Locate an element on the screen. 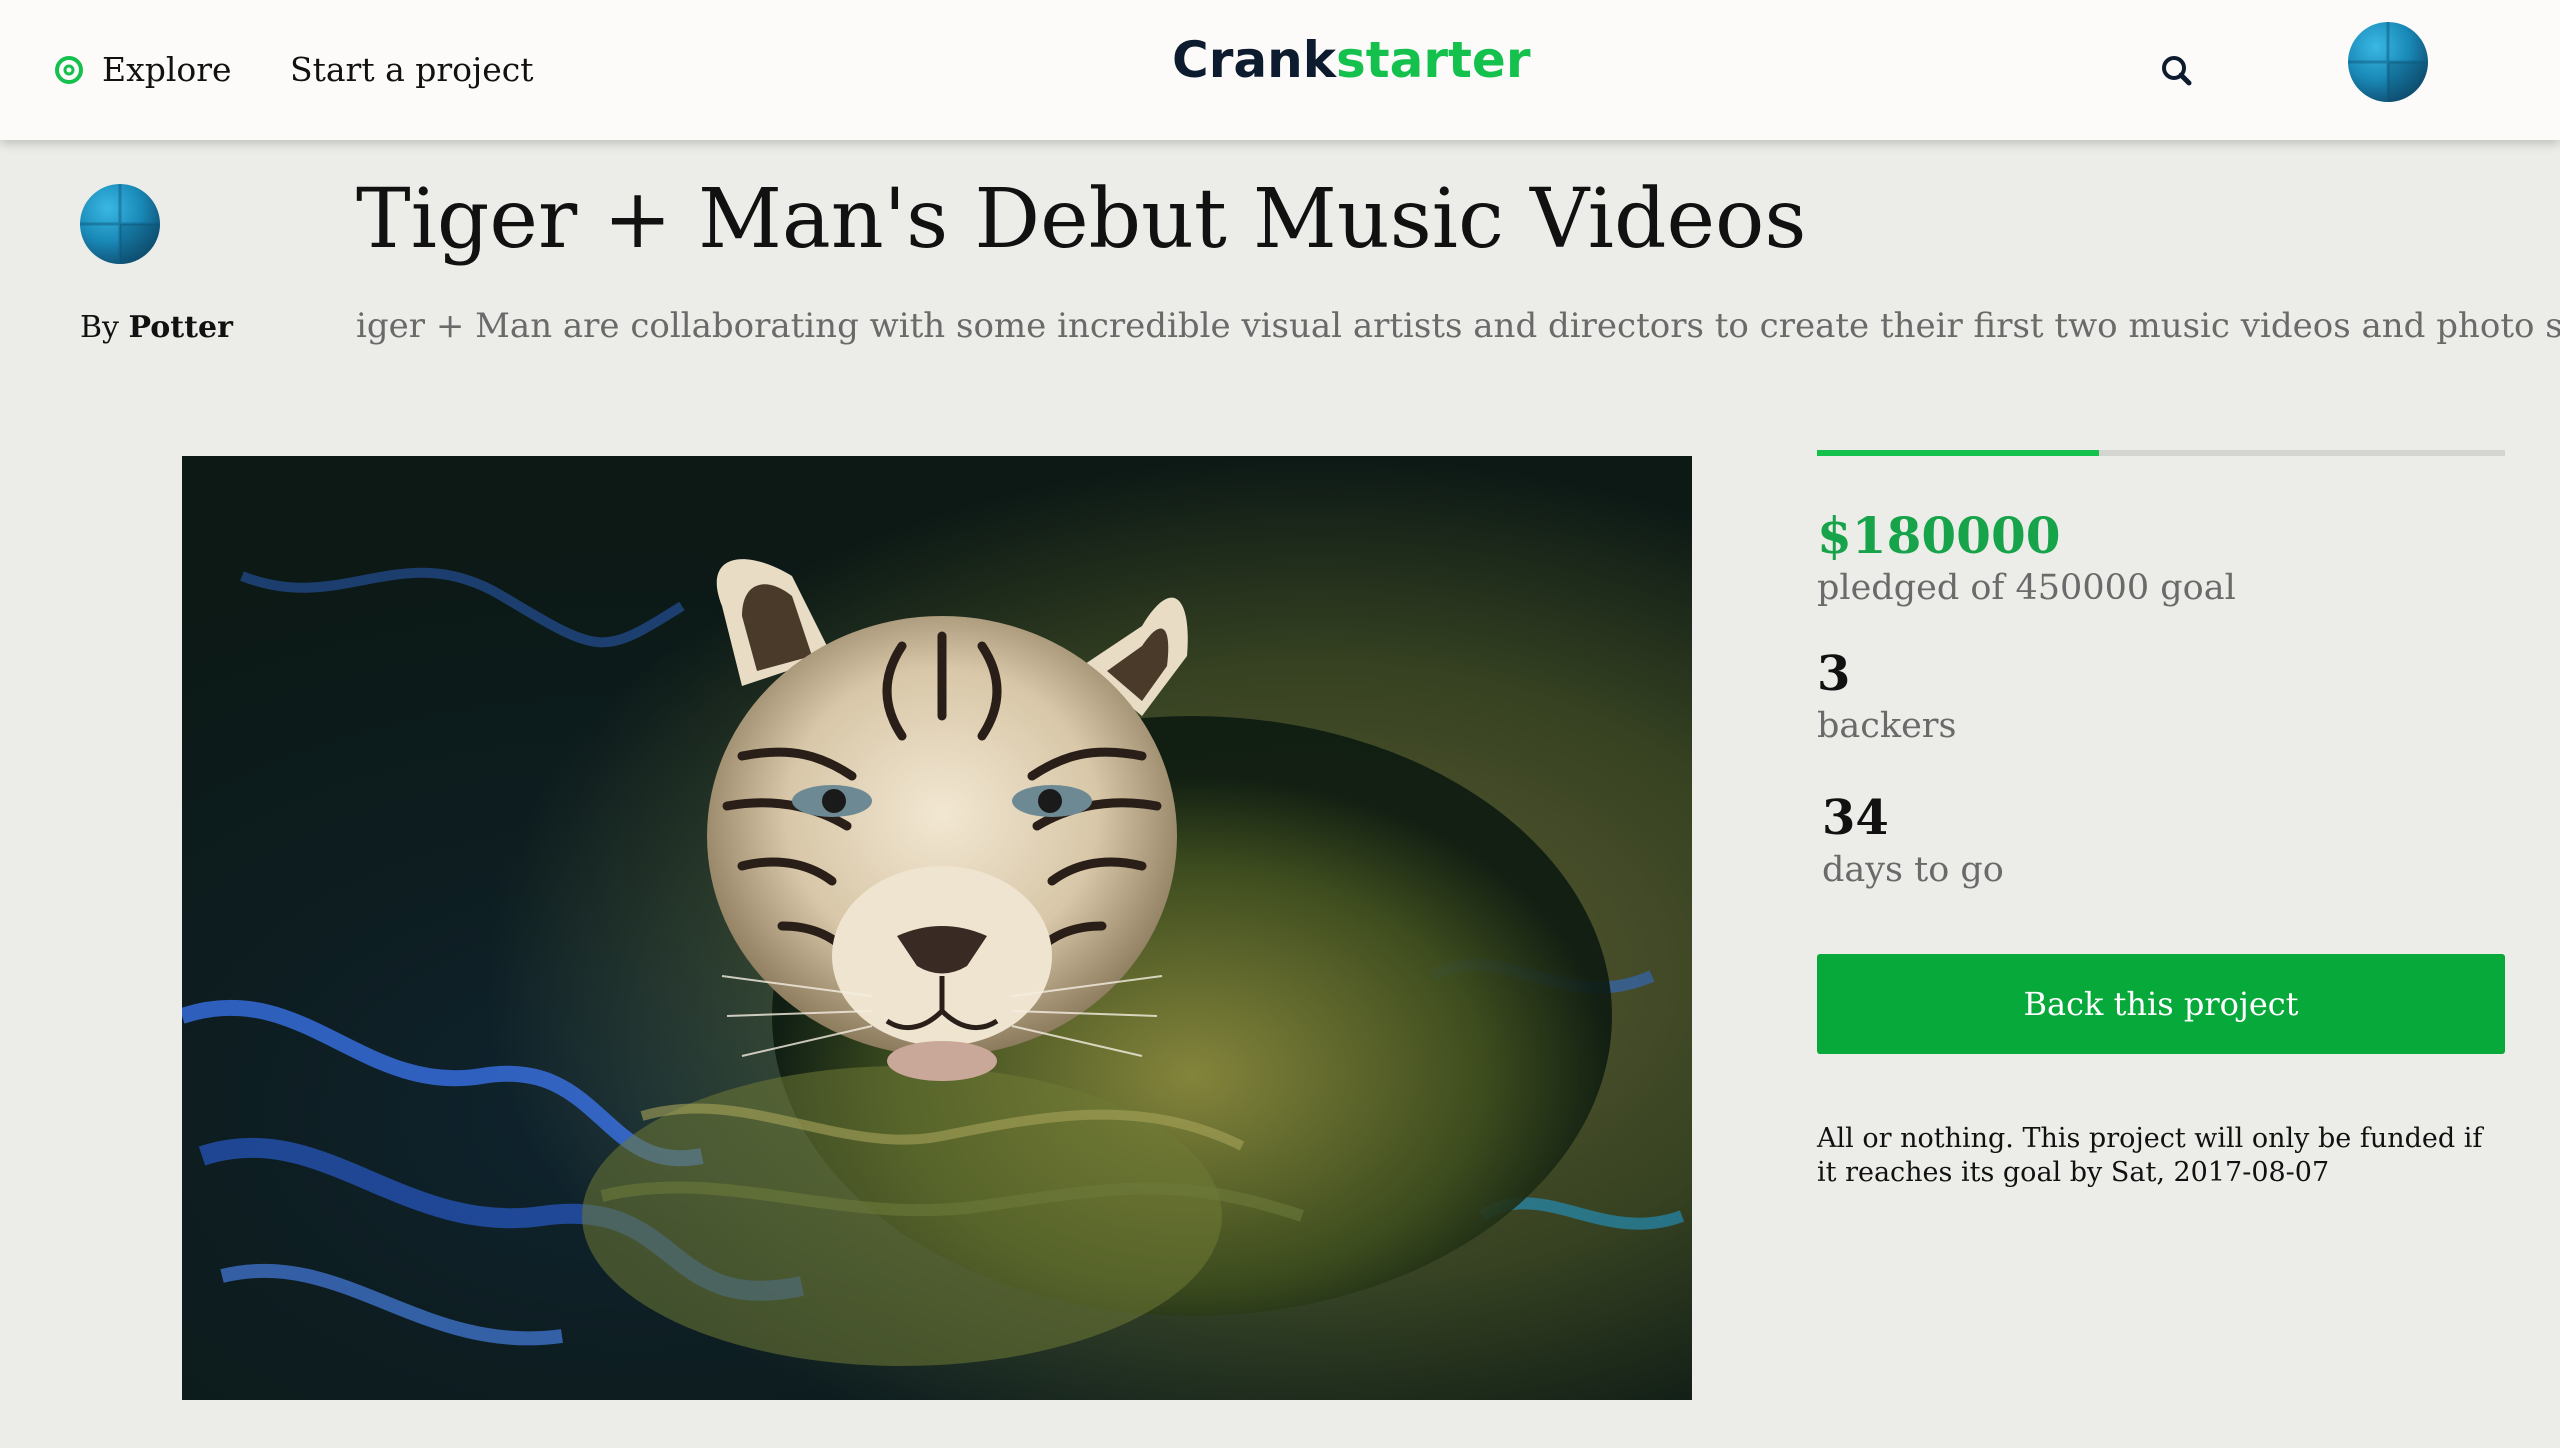 This screenshot has height=1448, width=2560. creator-name-link: Potter is located at coordinates (181, 327).